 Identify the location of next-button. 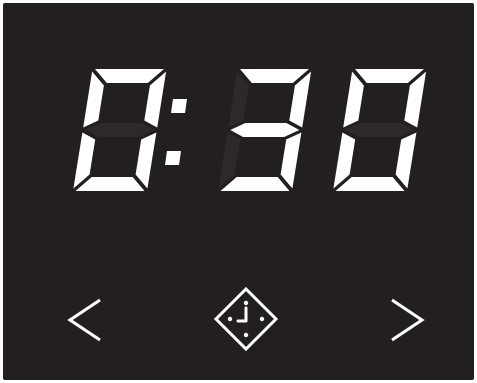
(406, 320).